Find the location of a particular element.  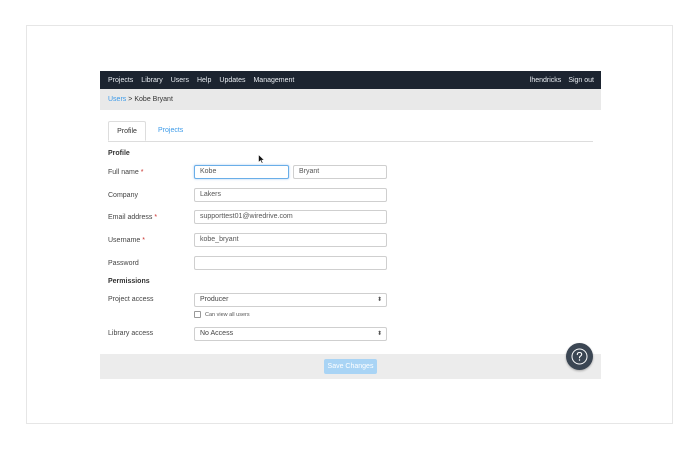

nav-user-area: lhendricks Sign out is located at coordinates (565, 80).